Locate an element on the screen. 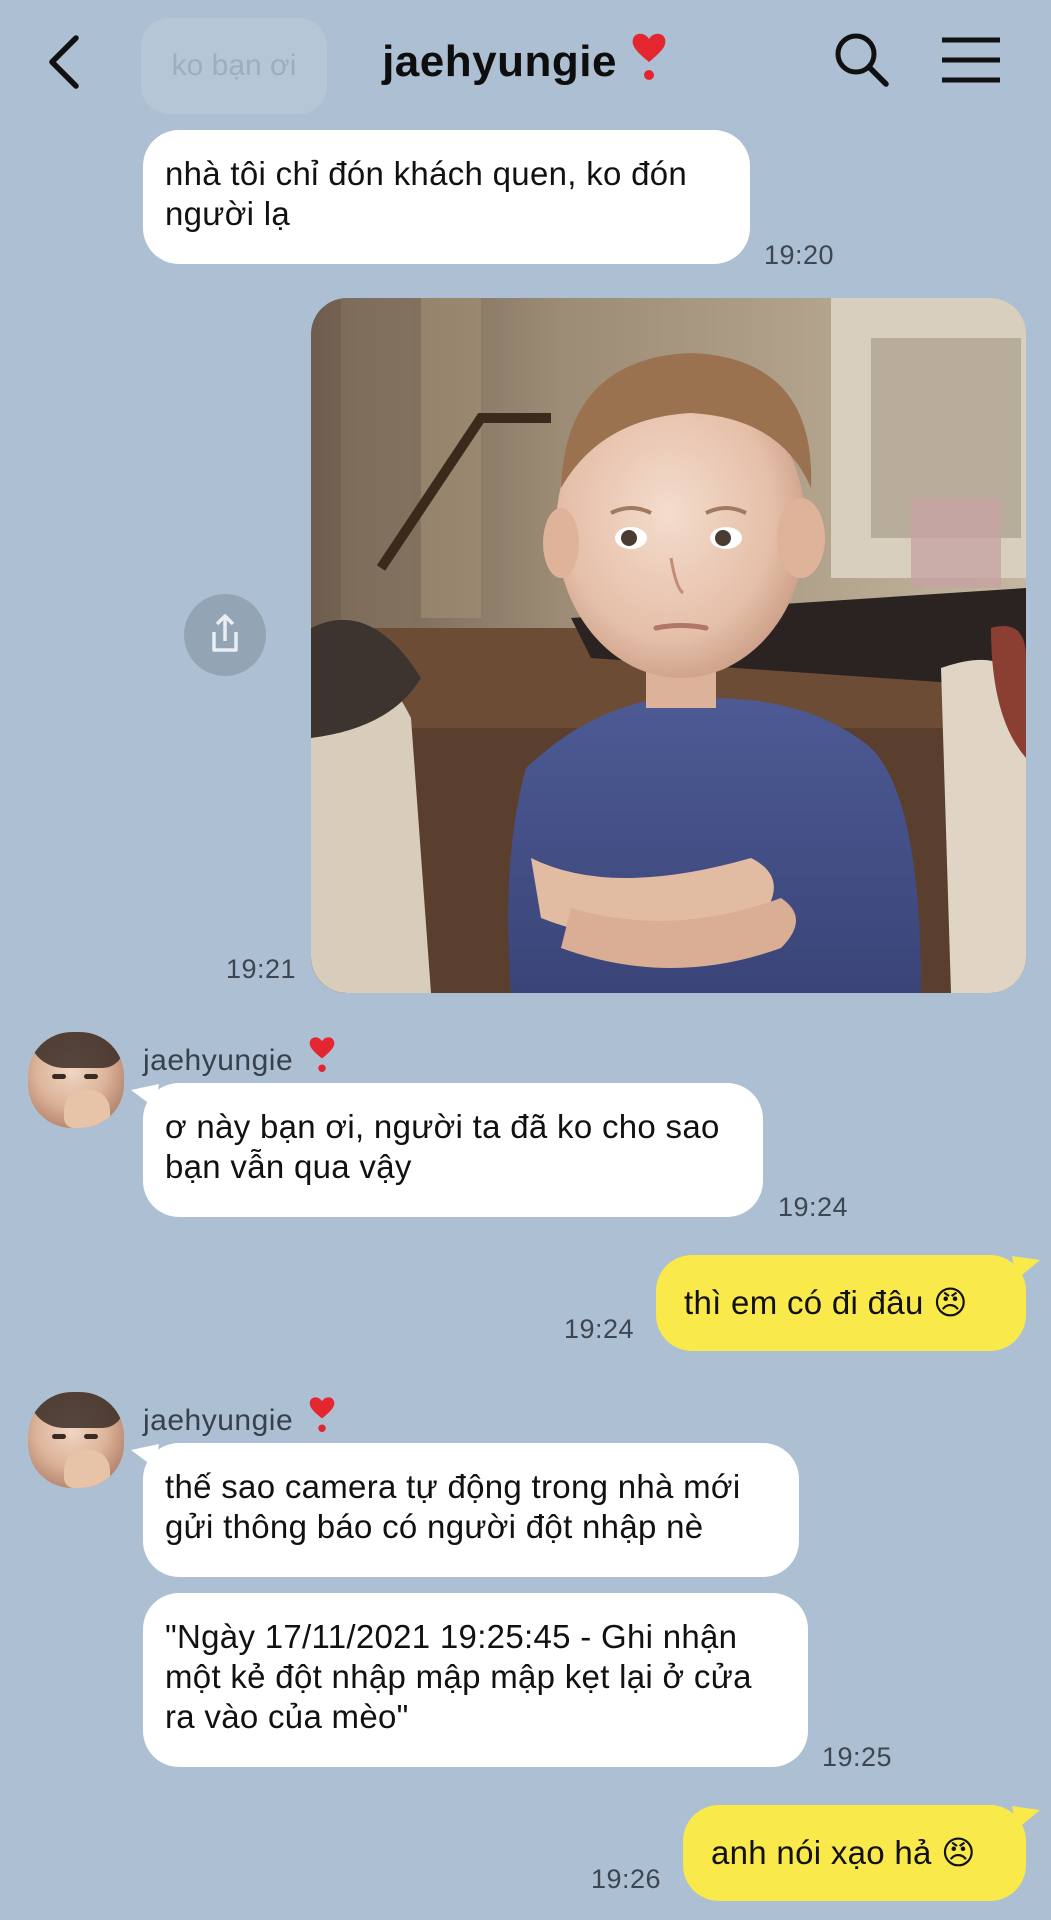  chat-title: jaehyungie is located at coordinates (525, 58).